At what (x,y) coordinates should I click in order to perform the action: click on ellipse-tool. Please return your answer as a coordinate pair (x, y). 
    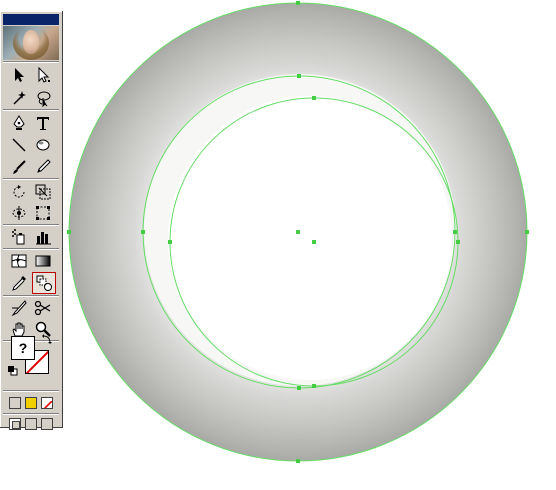
    Looking at the image, I should click on (43, 145).